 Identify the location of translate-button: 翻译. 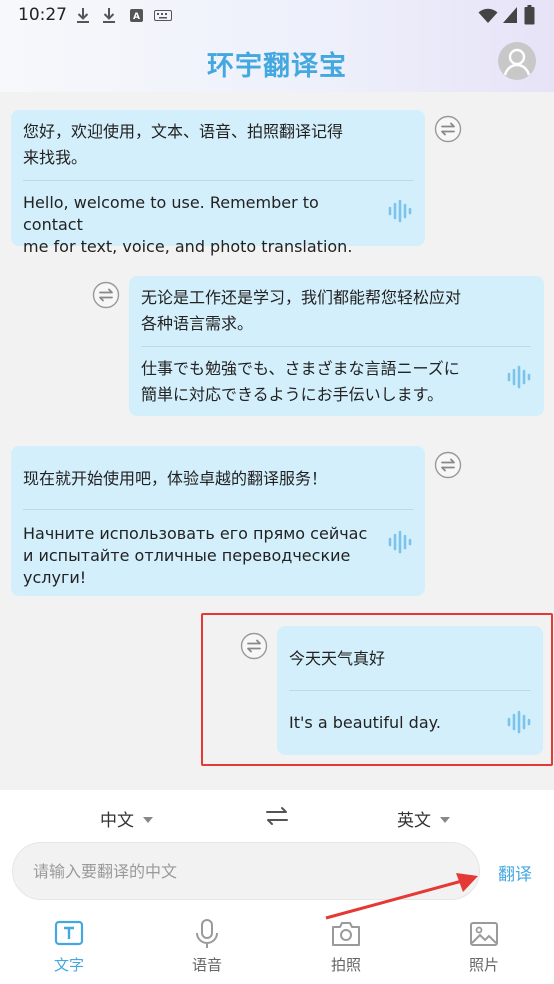
(515, 872).